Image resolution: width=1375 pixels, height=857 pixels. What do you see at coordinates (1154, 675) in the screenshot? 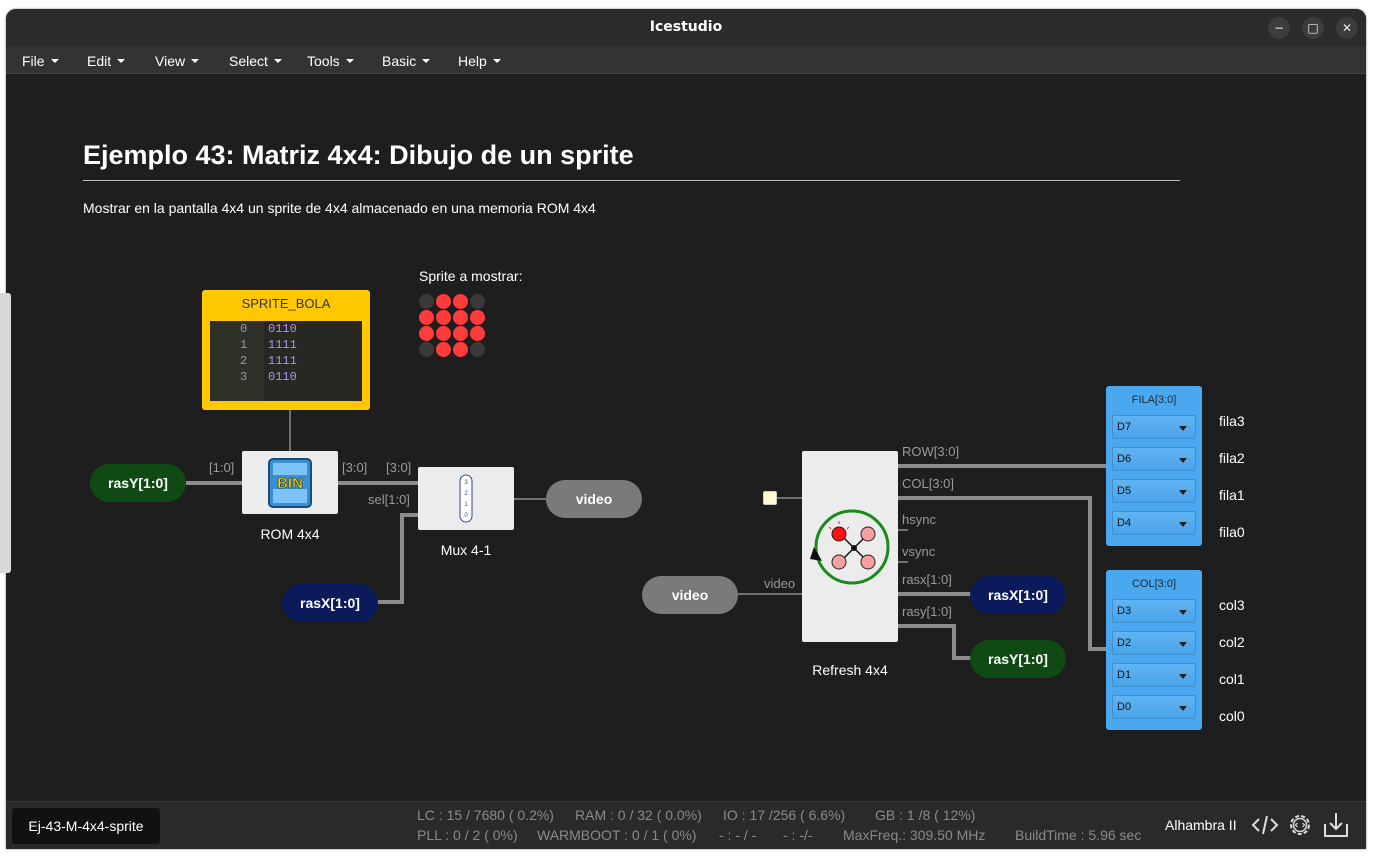
I see `pin-select-col1: D1` at bounding box center [1154, 675].